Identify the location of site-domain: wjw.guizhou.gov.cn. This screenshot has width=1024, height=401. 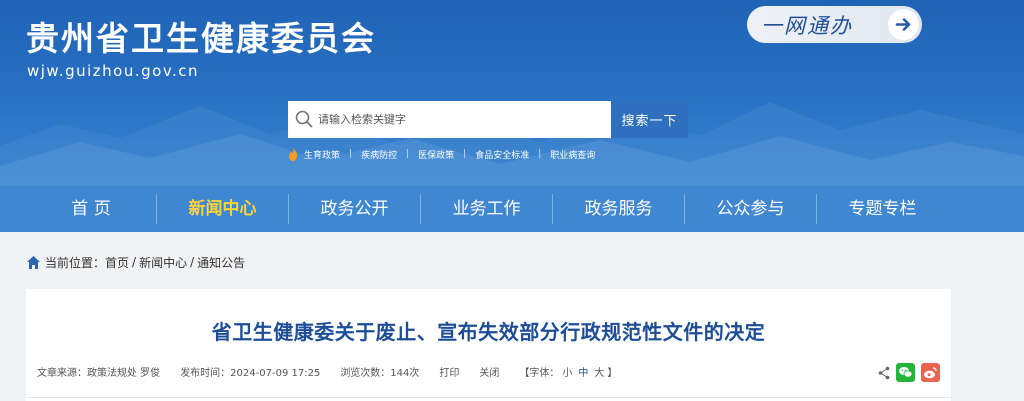
(113, 71).